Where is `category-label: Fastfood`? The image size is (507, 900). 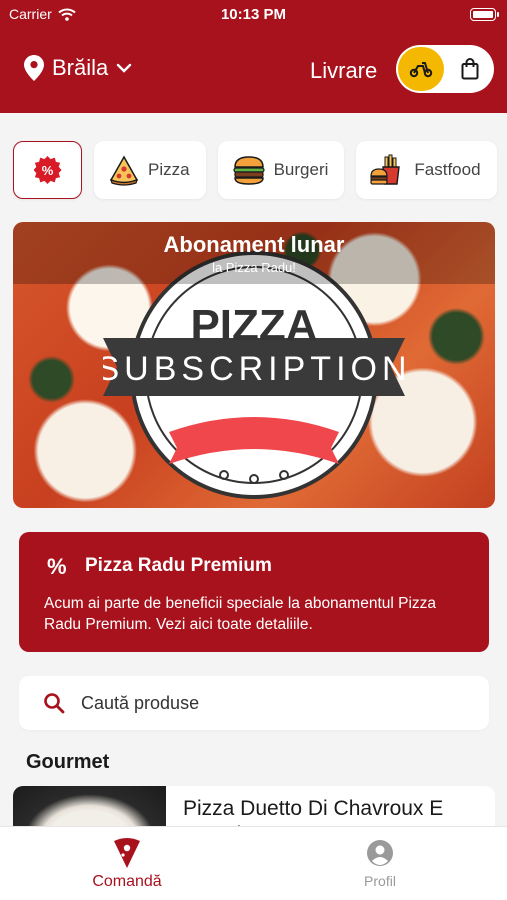 category-label: Fastfood is located at coordinates (447, 169).